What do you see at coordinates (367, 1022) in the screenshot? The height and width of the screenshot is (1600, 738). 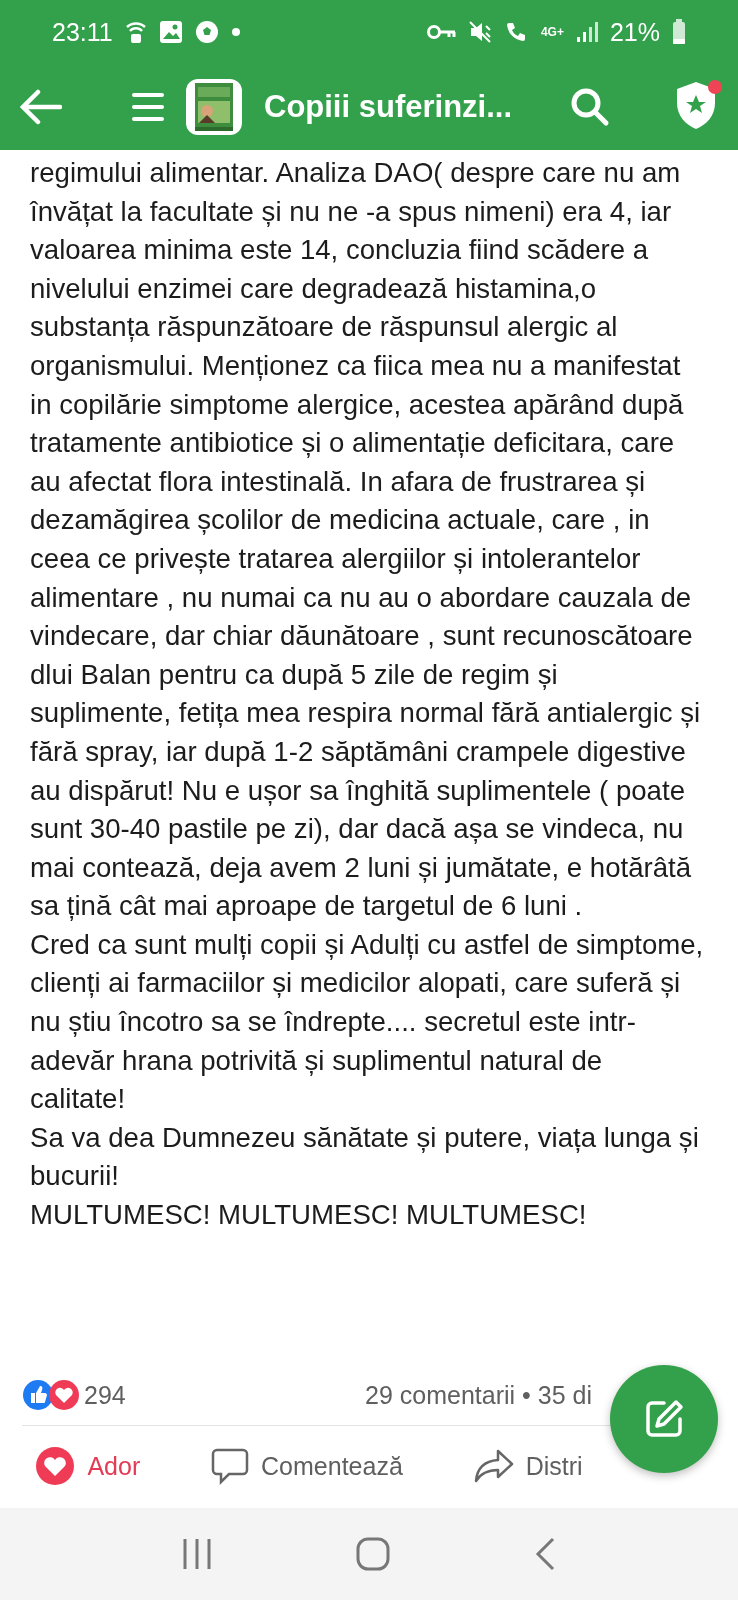 I see `post-paragraph: Cred ca sunt mulți copii și Adulți cu astfel de simptome, clienți ai farmaciilor și medicilor alopati, care suferă și nu știu încotro sa se îndrepte.... secretul este intr-adevăr hrana potrivită și suplimentul natural de calitate!` at bounding box center [367, 1022].